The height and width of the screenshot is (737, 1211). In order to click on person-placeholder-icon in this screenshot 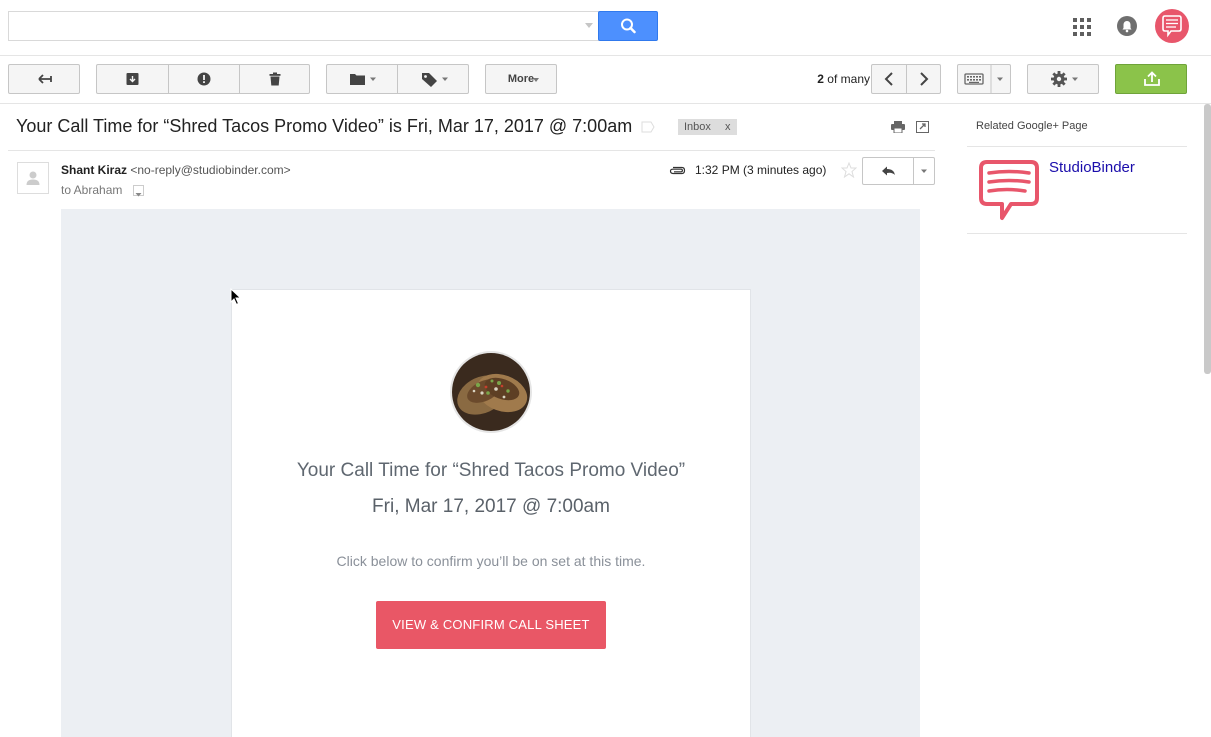, I will do `click(33, 178)`.